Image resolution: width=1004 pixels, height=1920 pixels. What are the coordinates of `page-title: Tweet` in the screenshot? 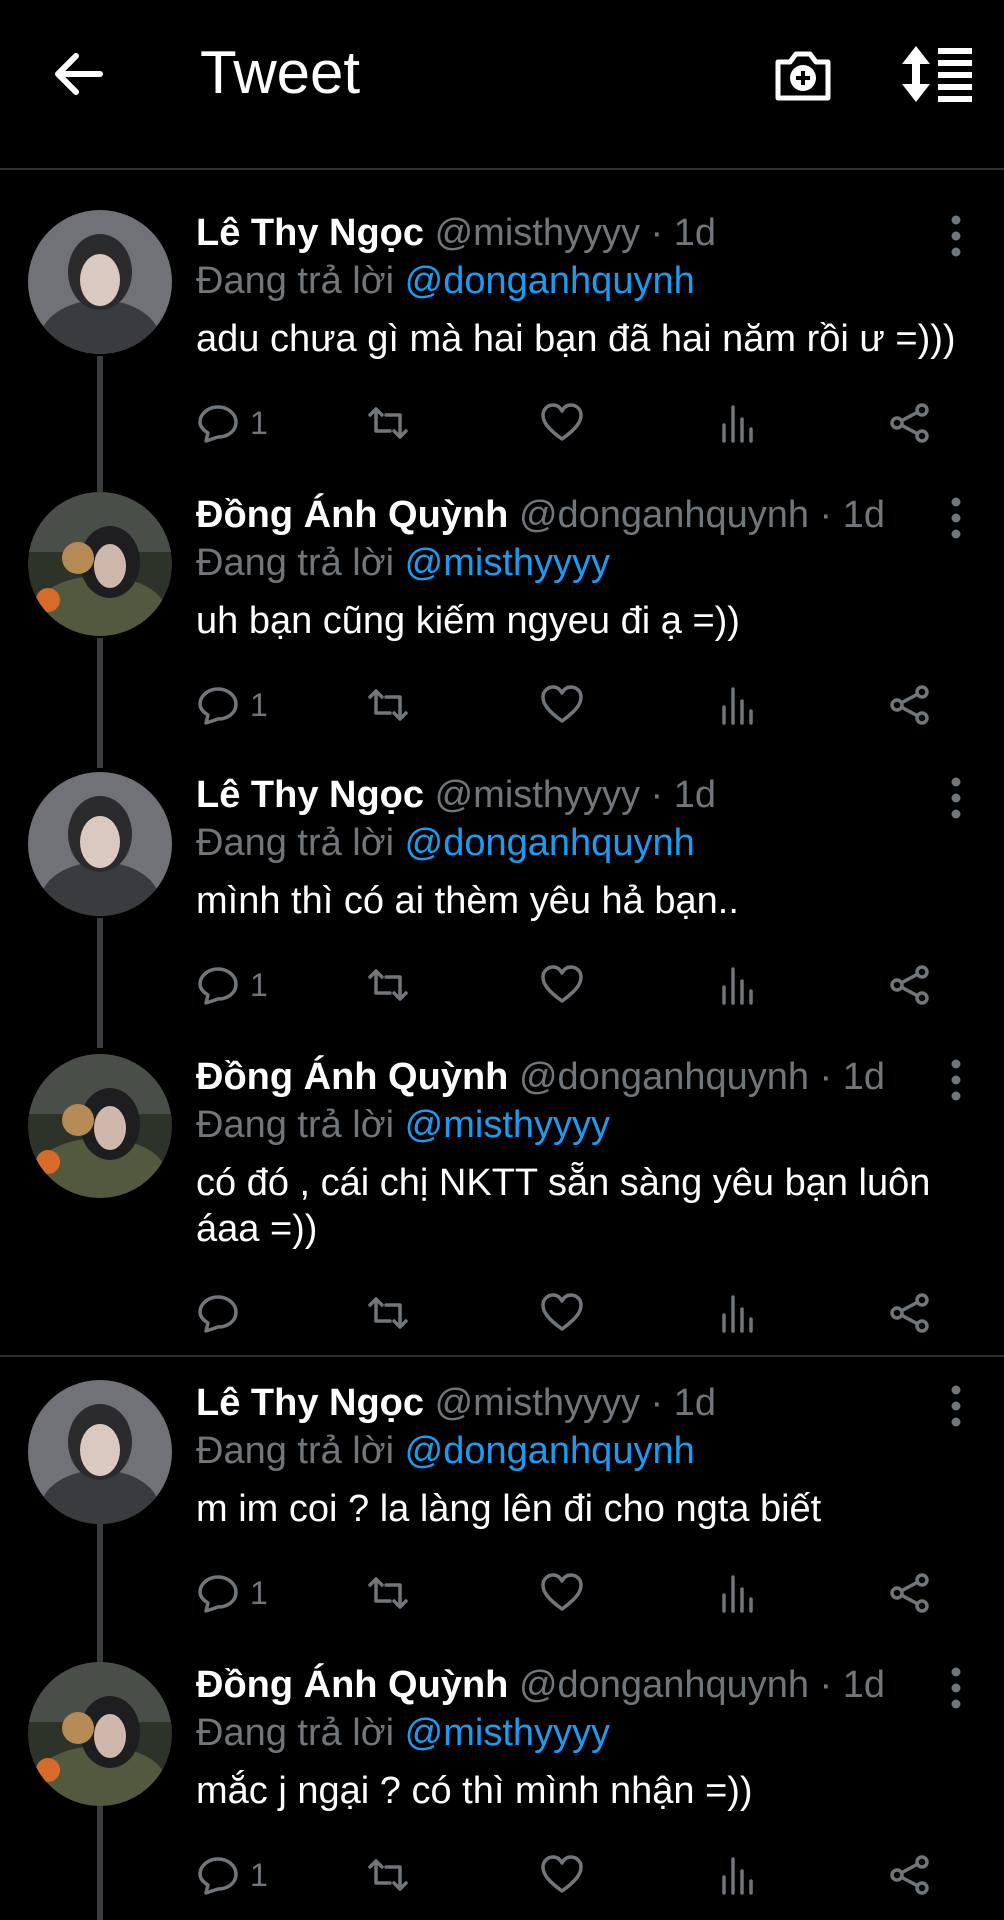 It's located at (280, 72).